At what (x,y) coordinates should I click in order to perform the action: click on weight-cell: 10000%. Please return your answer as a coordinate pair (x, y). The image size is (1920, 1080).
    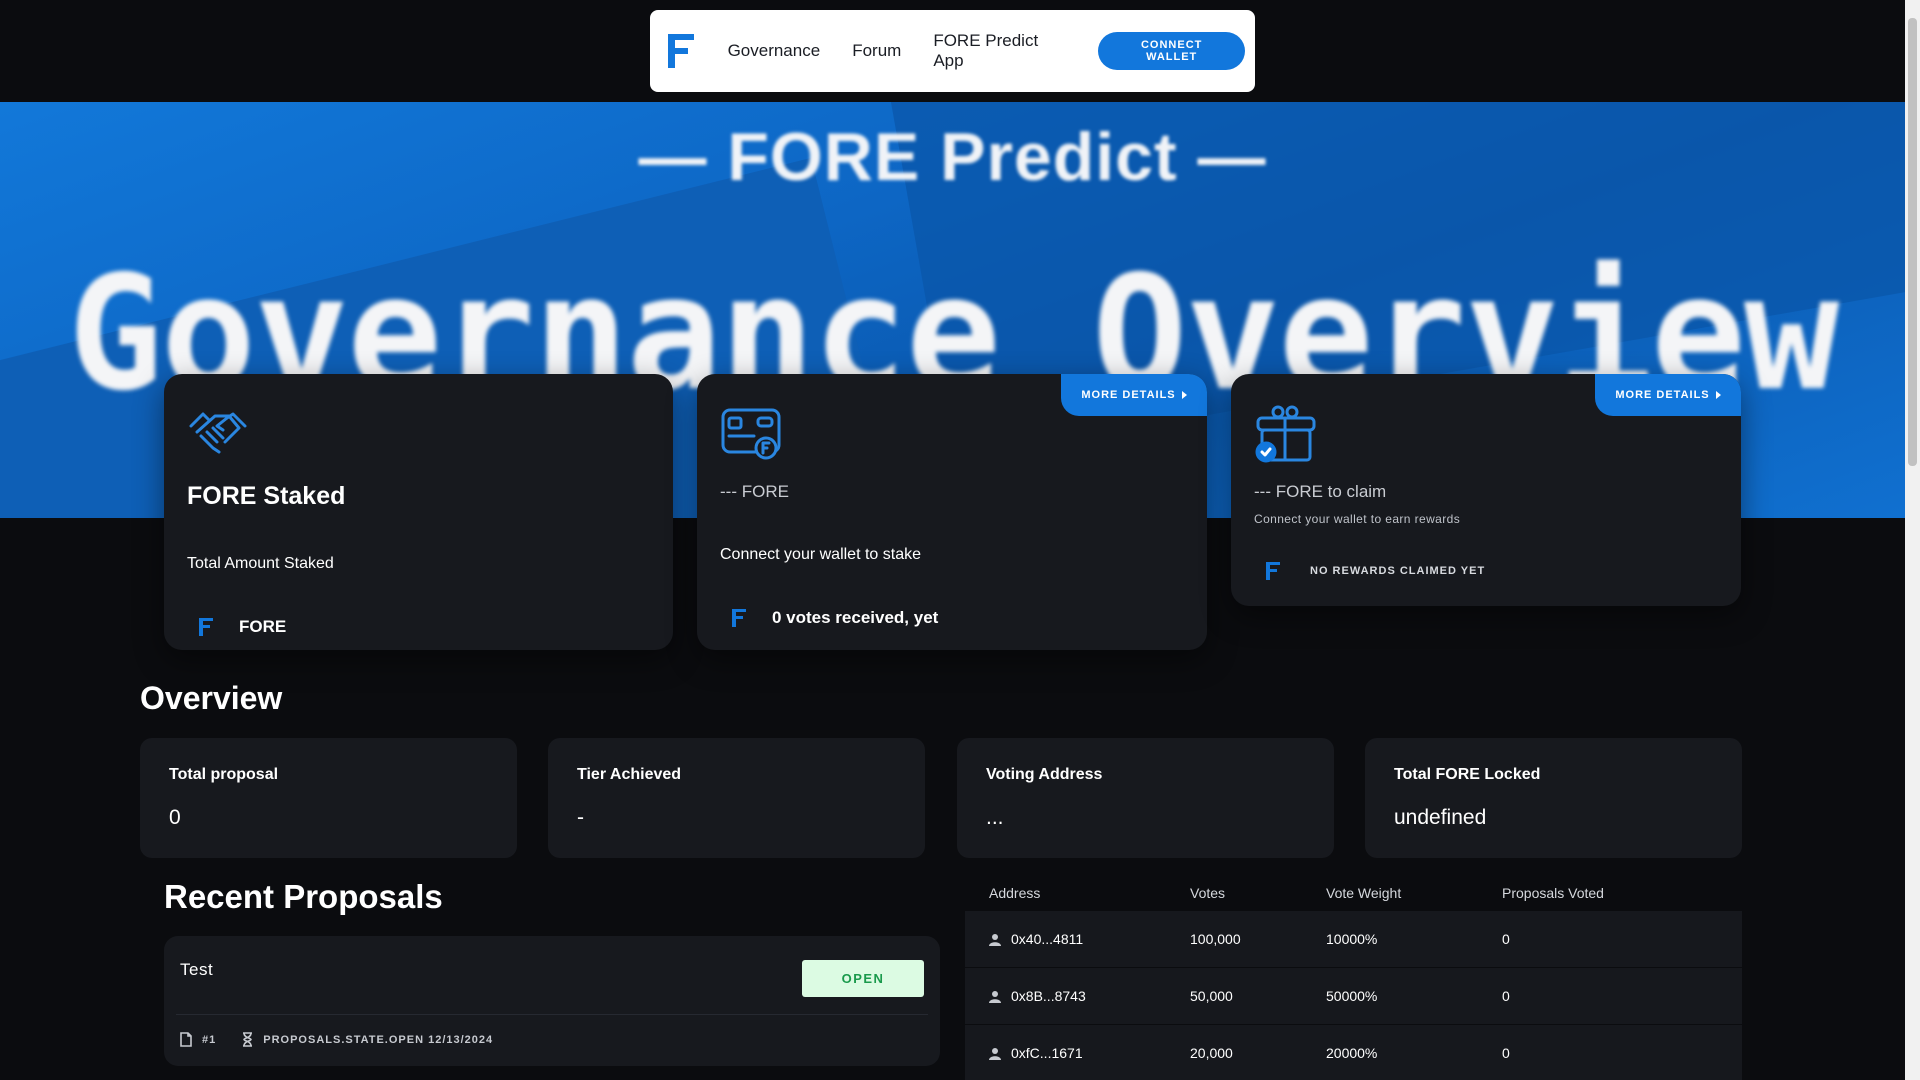
    Looking at the image, I should click on (1352, 939).